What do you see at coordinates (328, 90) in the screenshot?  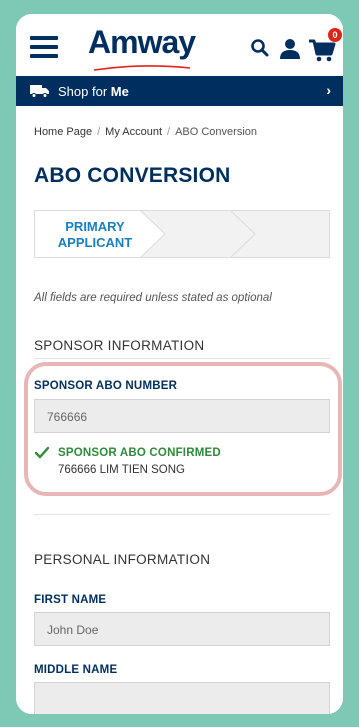 I see `chevron-right-icon: ›` at bounding box center [328, 90].